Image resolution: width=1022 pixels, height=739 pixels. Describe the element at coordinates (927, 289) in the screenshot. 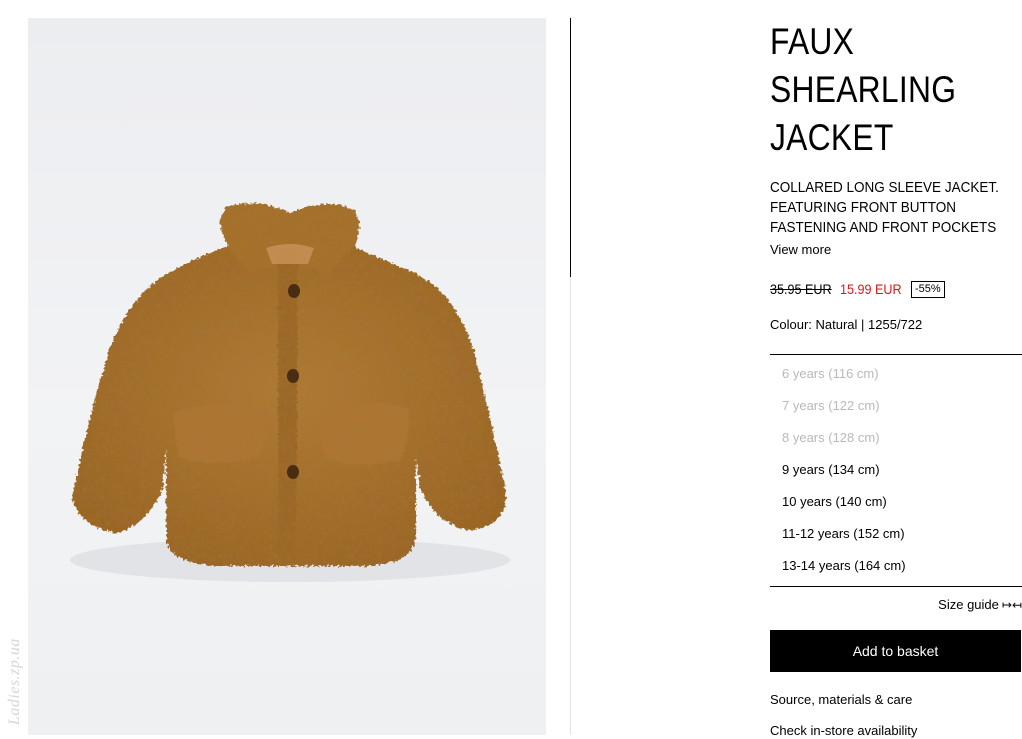

I see `discount-badge: -55%` at that location.